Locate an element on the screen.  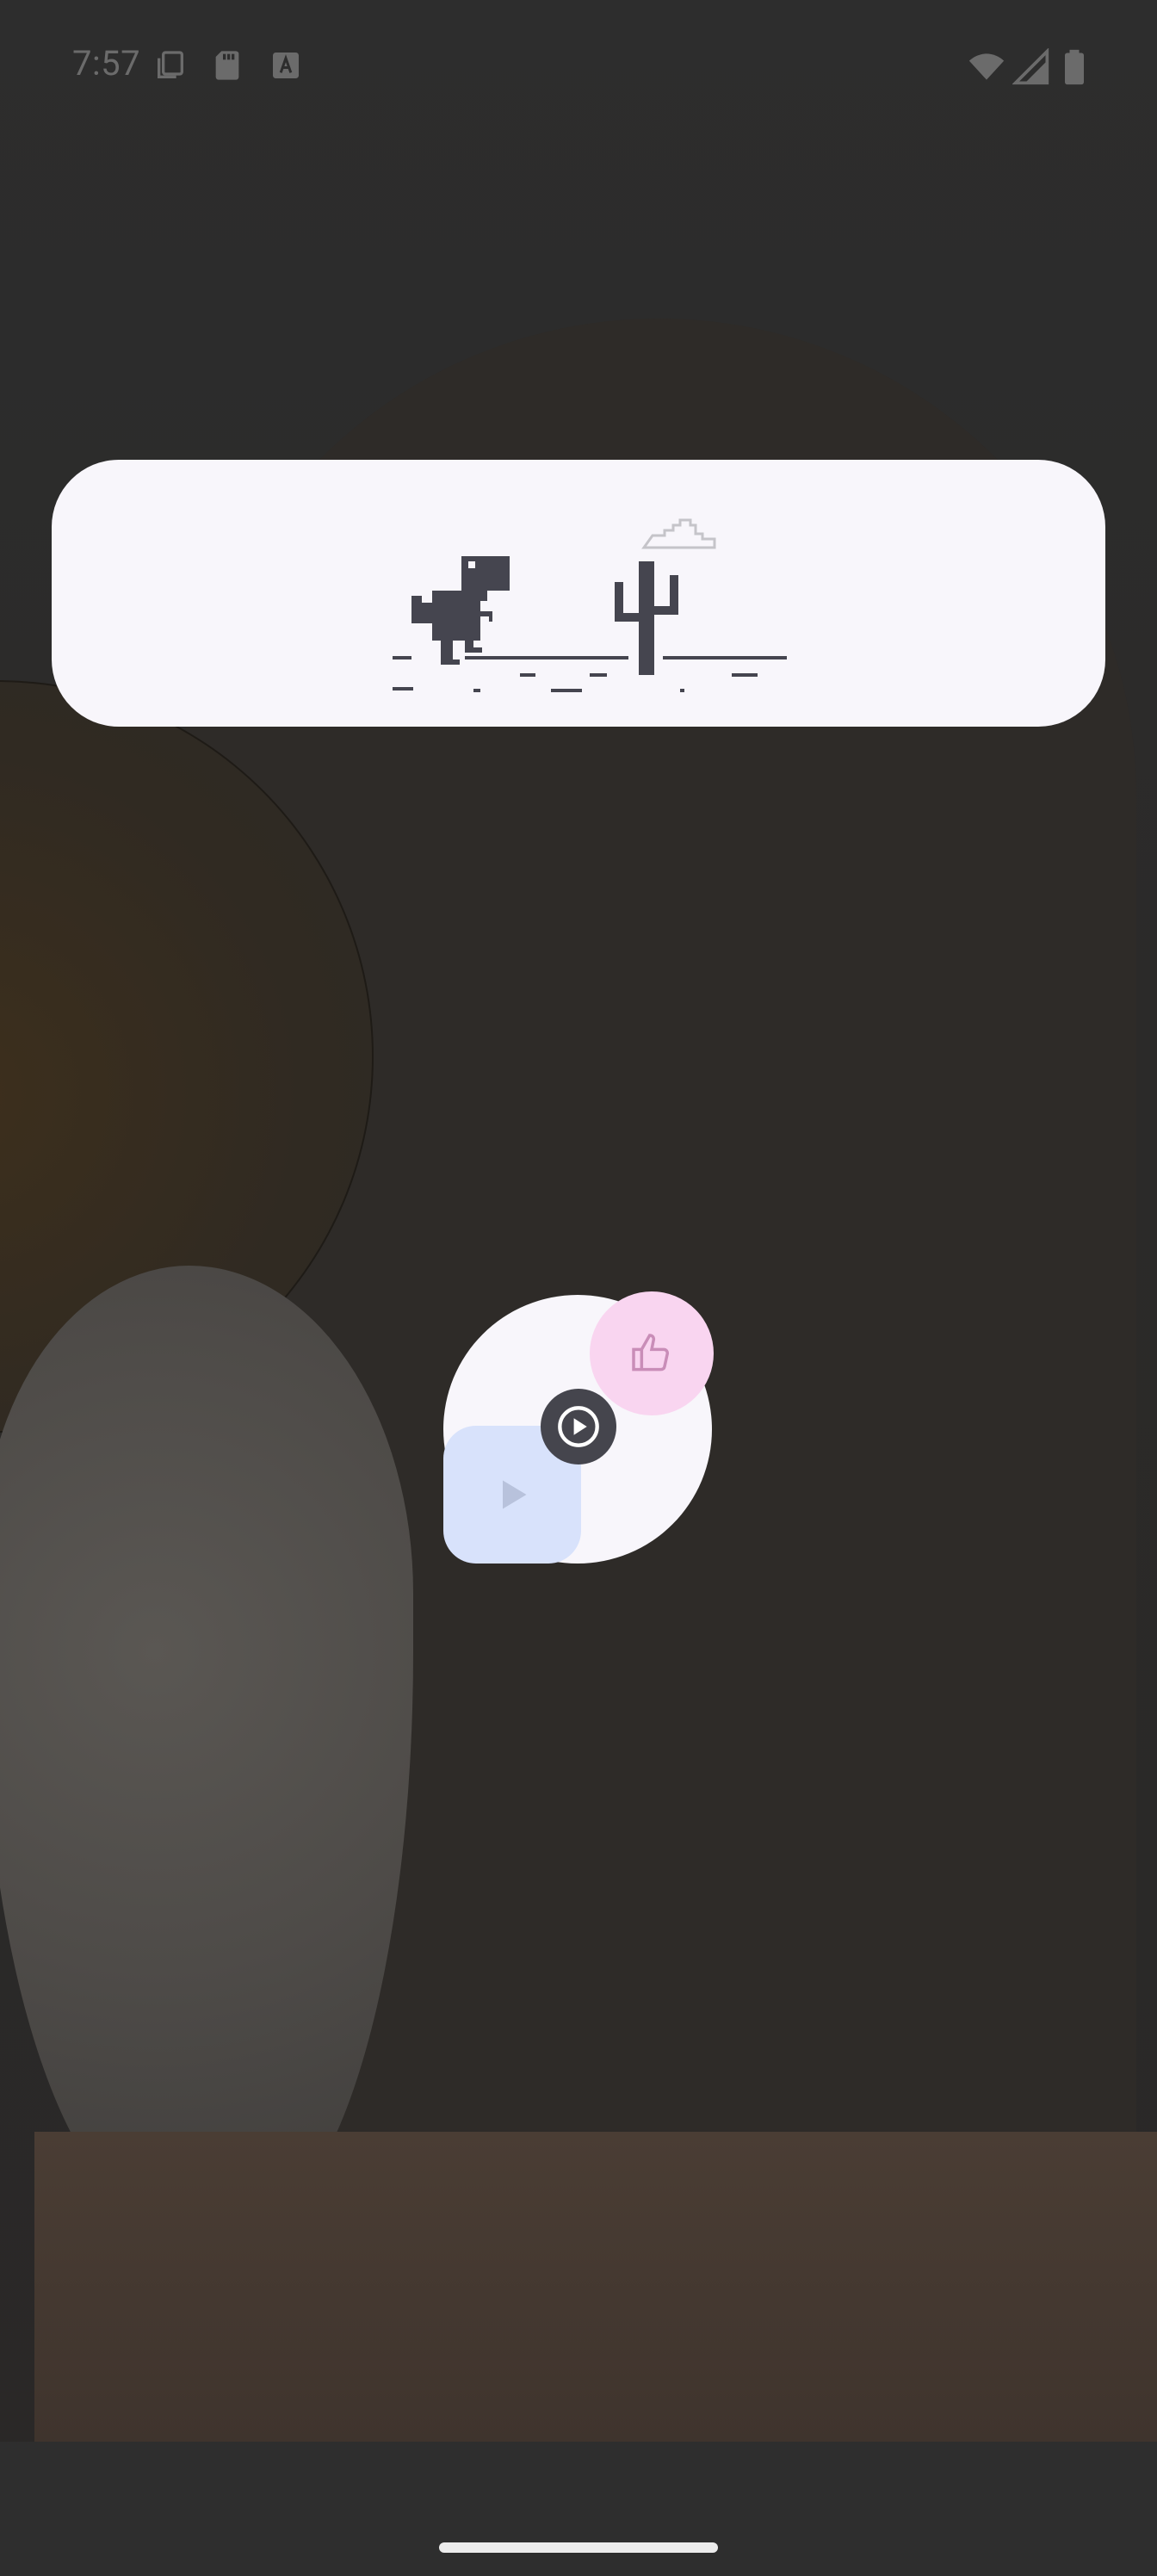
thumbs-up-button is located at coordinates (652, 1353).